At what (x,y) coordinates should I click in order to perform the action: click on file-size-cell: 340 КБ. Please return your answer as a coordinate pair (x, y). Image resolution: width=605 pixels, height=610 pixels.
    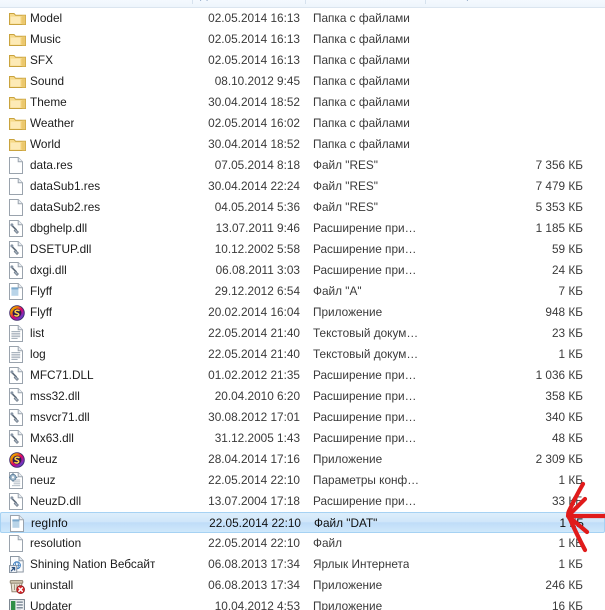
    Looking at the image, I should click on (564, 417).